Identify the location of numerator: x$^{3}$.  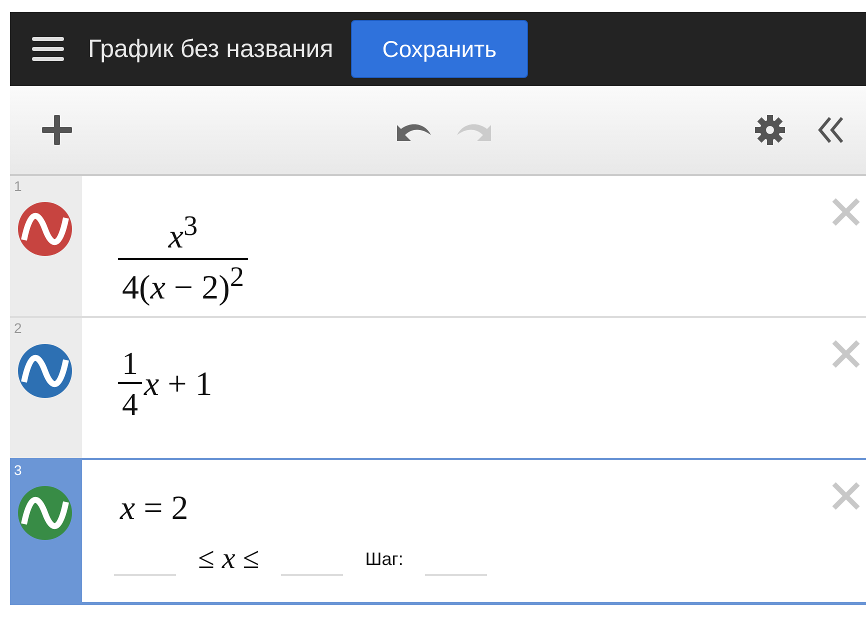
(183, 235).